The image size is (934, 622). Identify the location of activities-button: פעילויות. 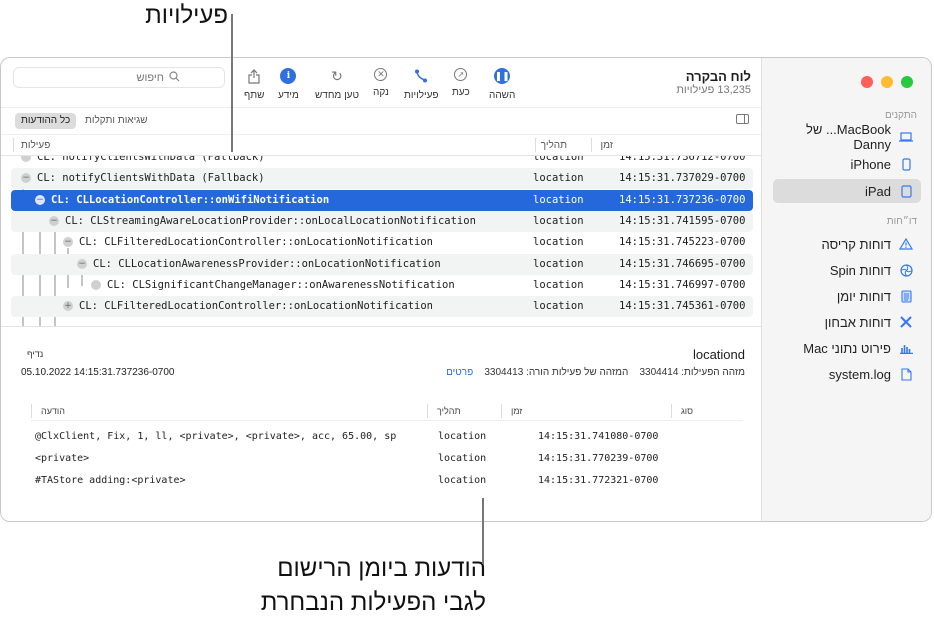
(421, 84).